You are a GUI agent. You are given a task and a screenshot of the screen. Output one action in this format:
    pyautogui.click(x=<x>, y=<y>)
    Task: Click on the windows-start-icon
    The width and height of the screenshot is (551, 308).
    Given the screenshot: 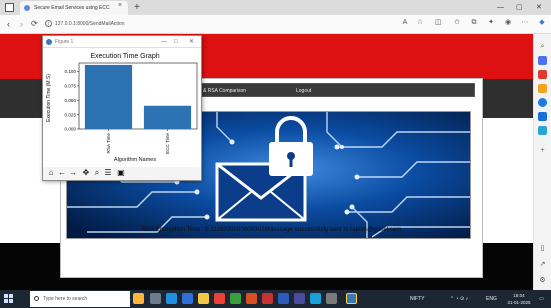 What is the action you would take?
    pyautogui.click(x=9, y=299)
    